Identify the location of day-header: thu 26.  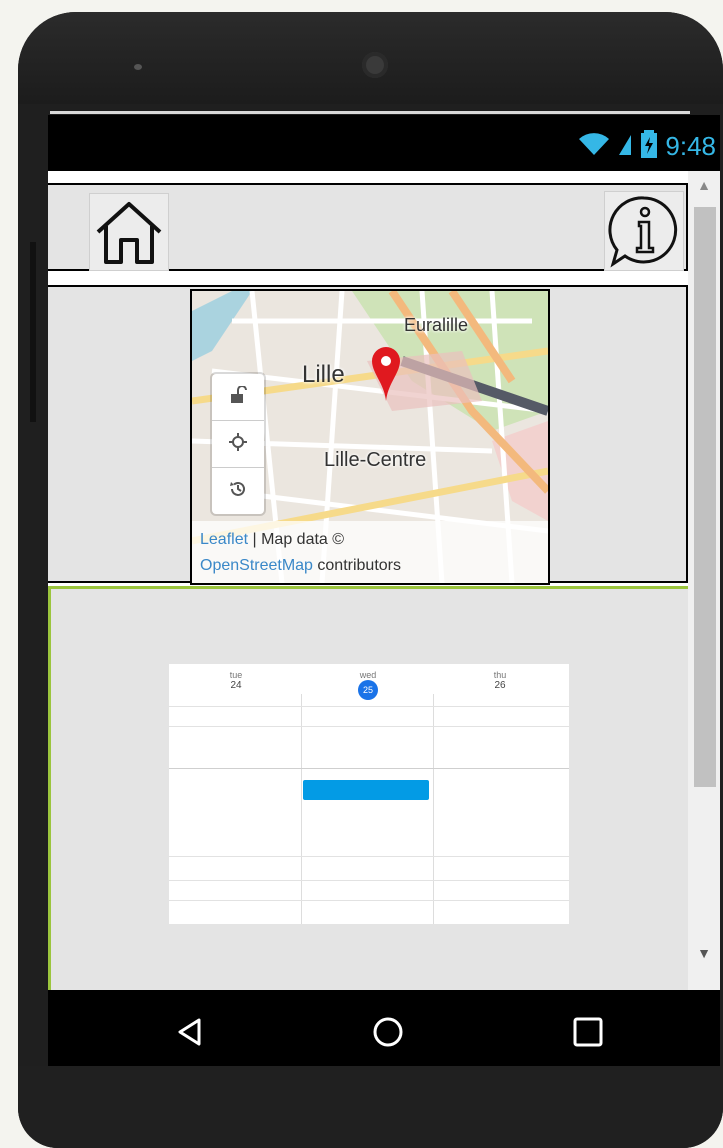
(500, 680).